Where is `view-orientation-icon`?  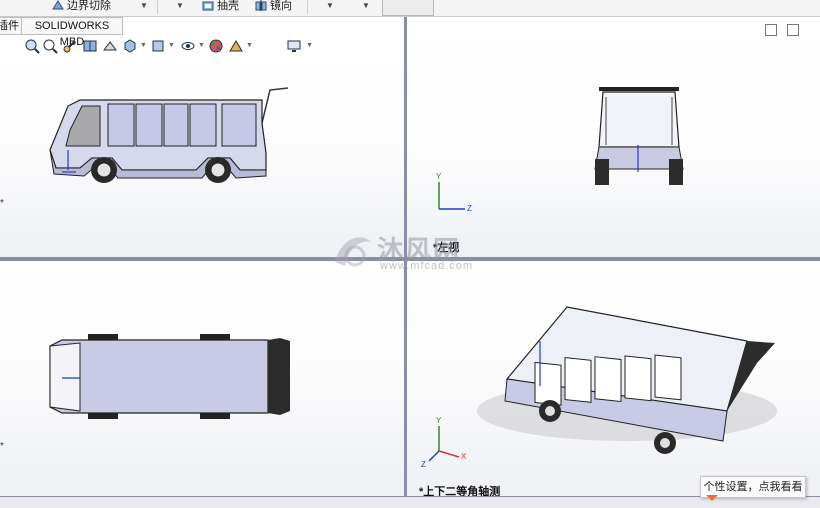
view-orientation-icon is located at coordinates (130, 46).